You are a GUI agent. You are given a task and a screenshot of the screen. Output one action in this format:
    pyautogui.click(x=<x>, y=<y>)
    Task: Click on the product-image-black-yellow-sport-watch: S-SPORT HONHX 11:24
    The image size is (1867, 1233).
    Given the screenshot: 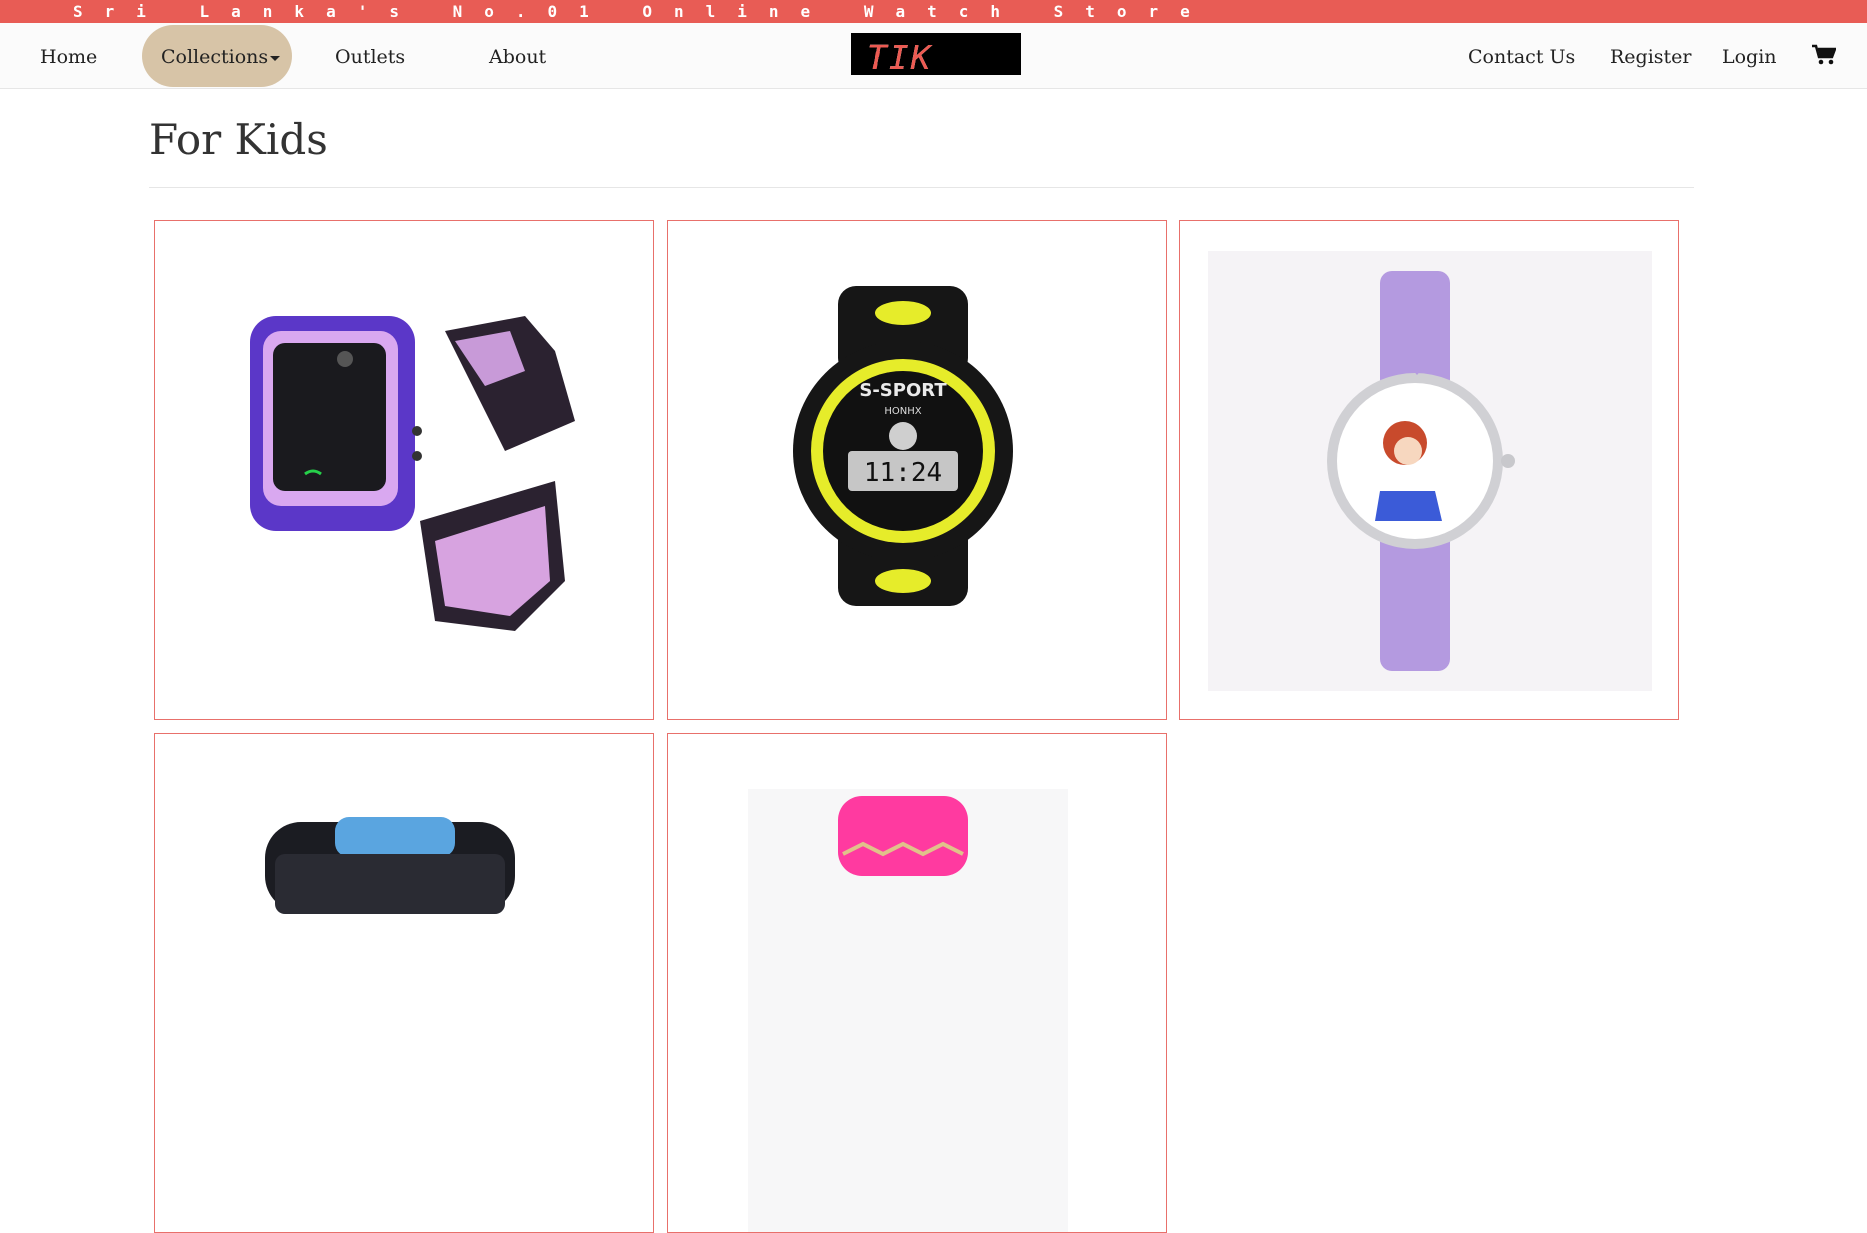 What is the action you would take?
    pyautogui.click(x=903, y=446)
    